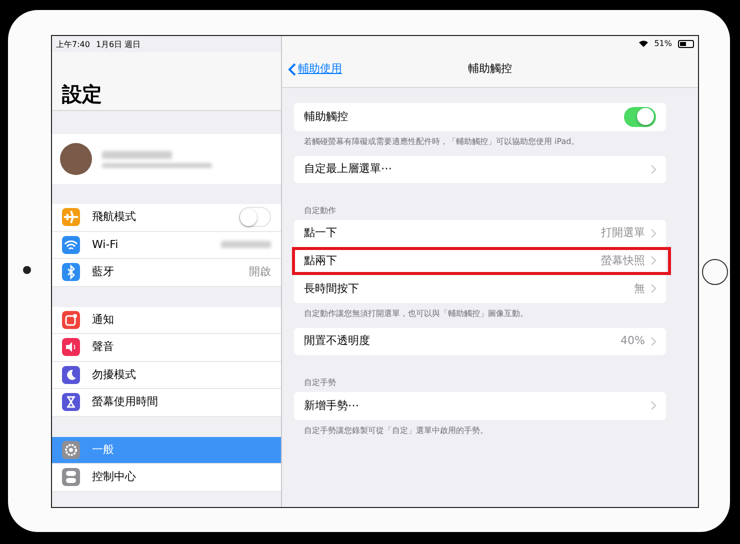 The image size is (740, 544). Describe the element at coordinates (166, 478) in the screenshot. I see `sidebar-item: 控制中心` at that location.